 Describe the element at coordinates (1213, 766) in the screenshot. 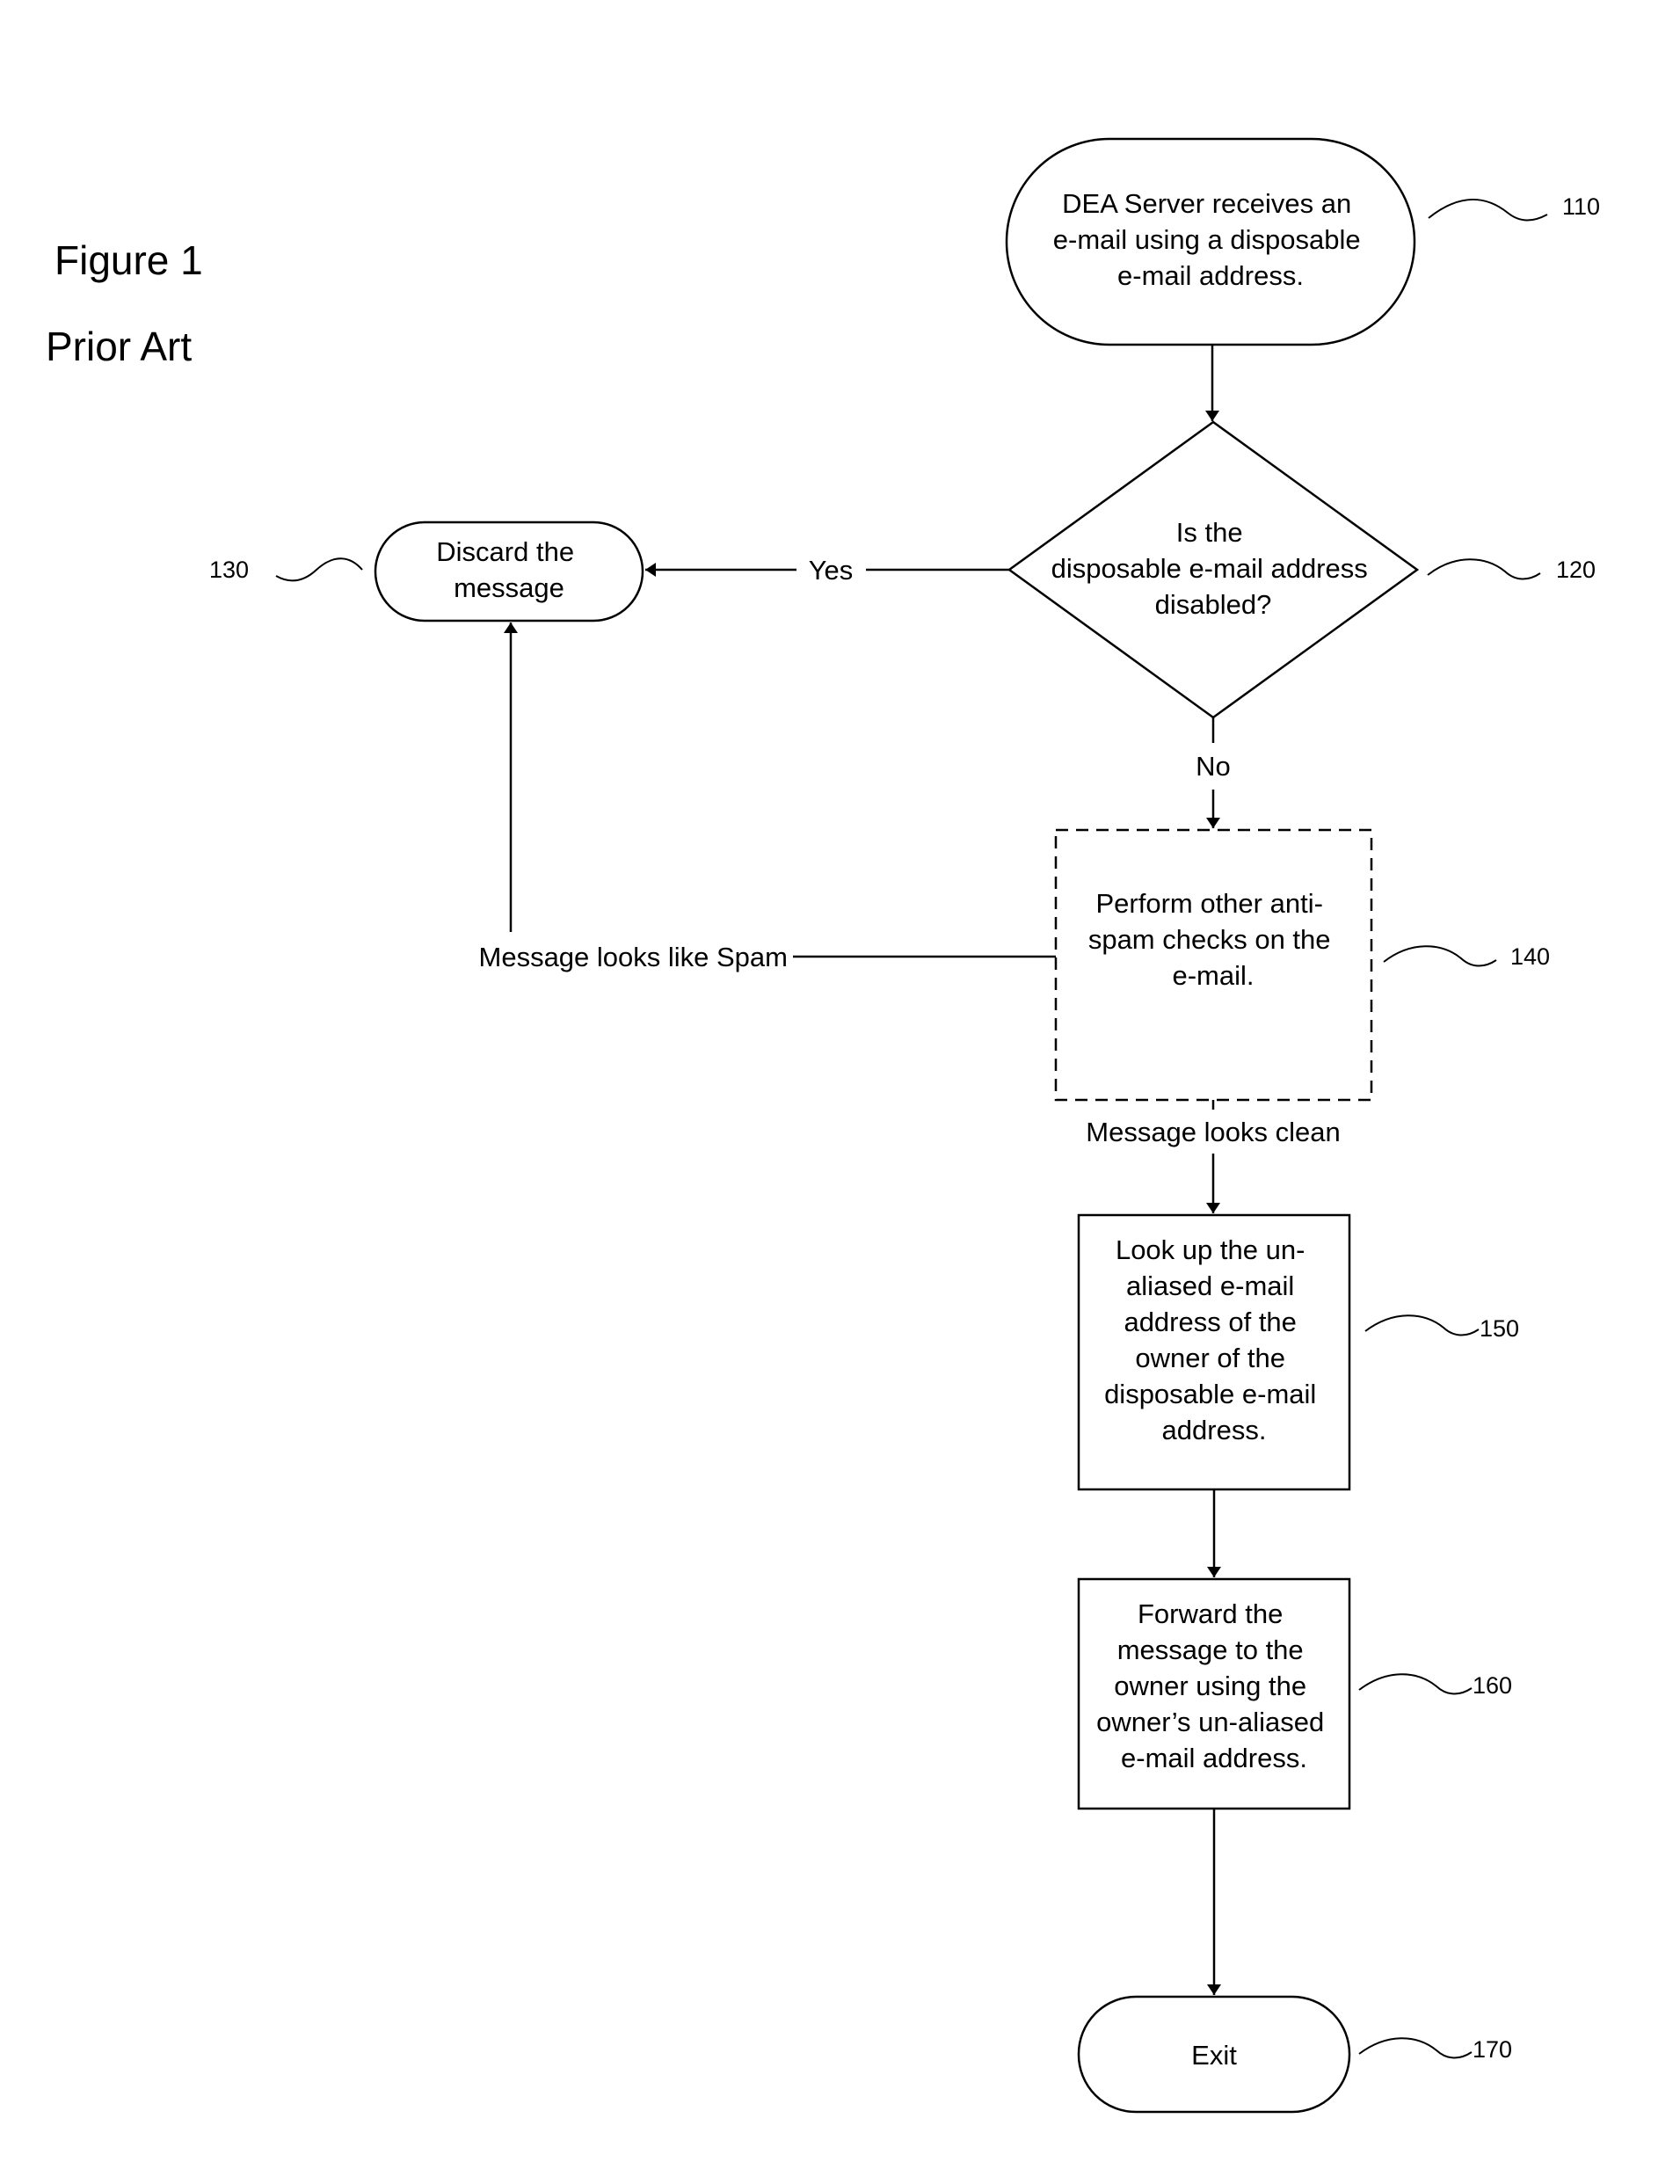

I see `edge-no-label: No` at that location.